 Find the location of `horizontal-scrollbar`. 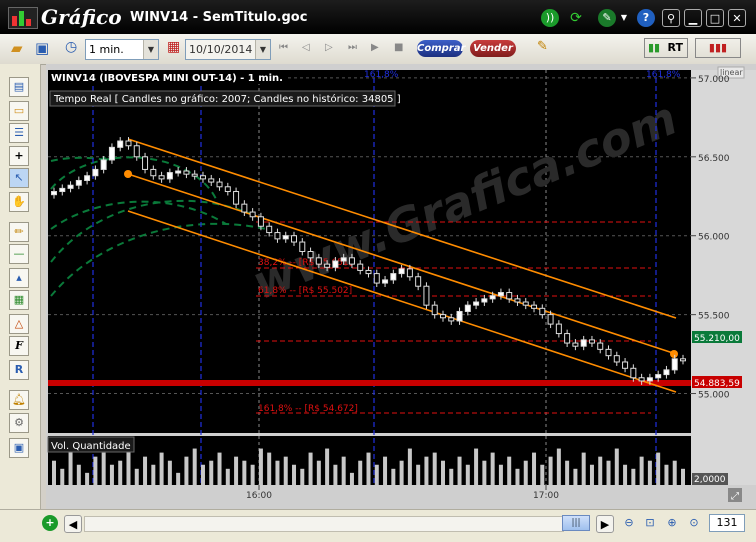

horizontal-scrollbar is located at coordinates (324, 524).